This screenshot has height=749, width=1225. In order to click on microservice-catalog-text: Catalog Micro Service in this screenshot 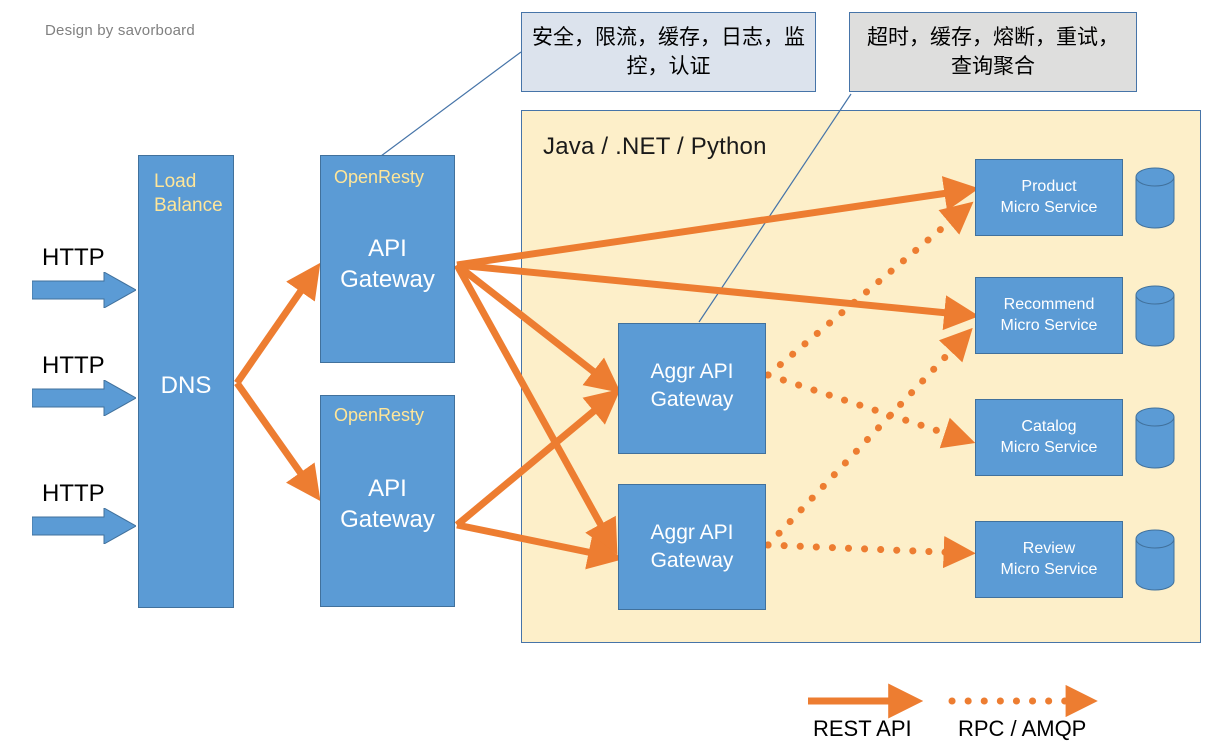, I will do `click(1049, 438)`.